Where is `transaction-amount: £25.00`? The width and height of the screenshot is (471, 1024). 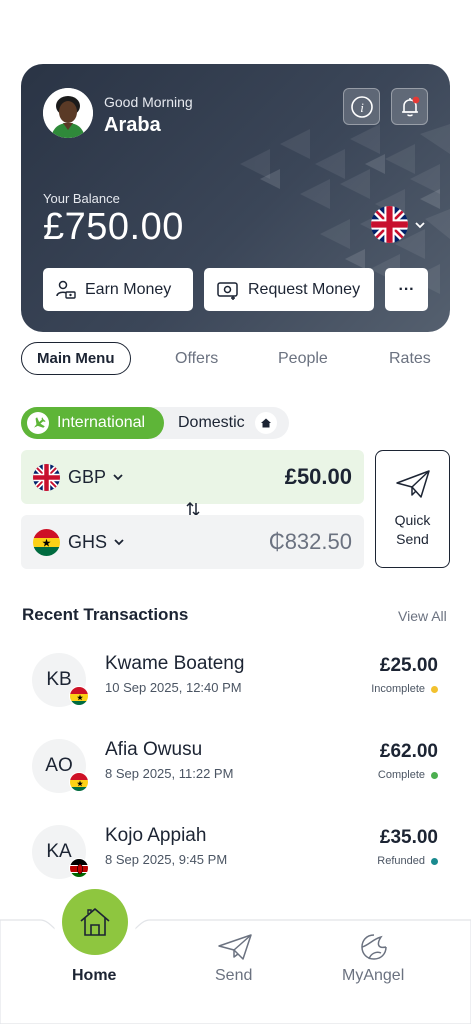 transaction-amount: £25.00 is located at coordinates (408, 665).